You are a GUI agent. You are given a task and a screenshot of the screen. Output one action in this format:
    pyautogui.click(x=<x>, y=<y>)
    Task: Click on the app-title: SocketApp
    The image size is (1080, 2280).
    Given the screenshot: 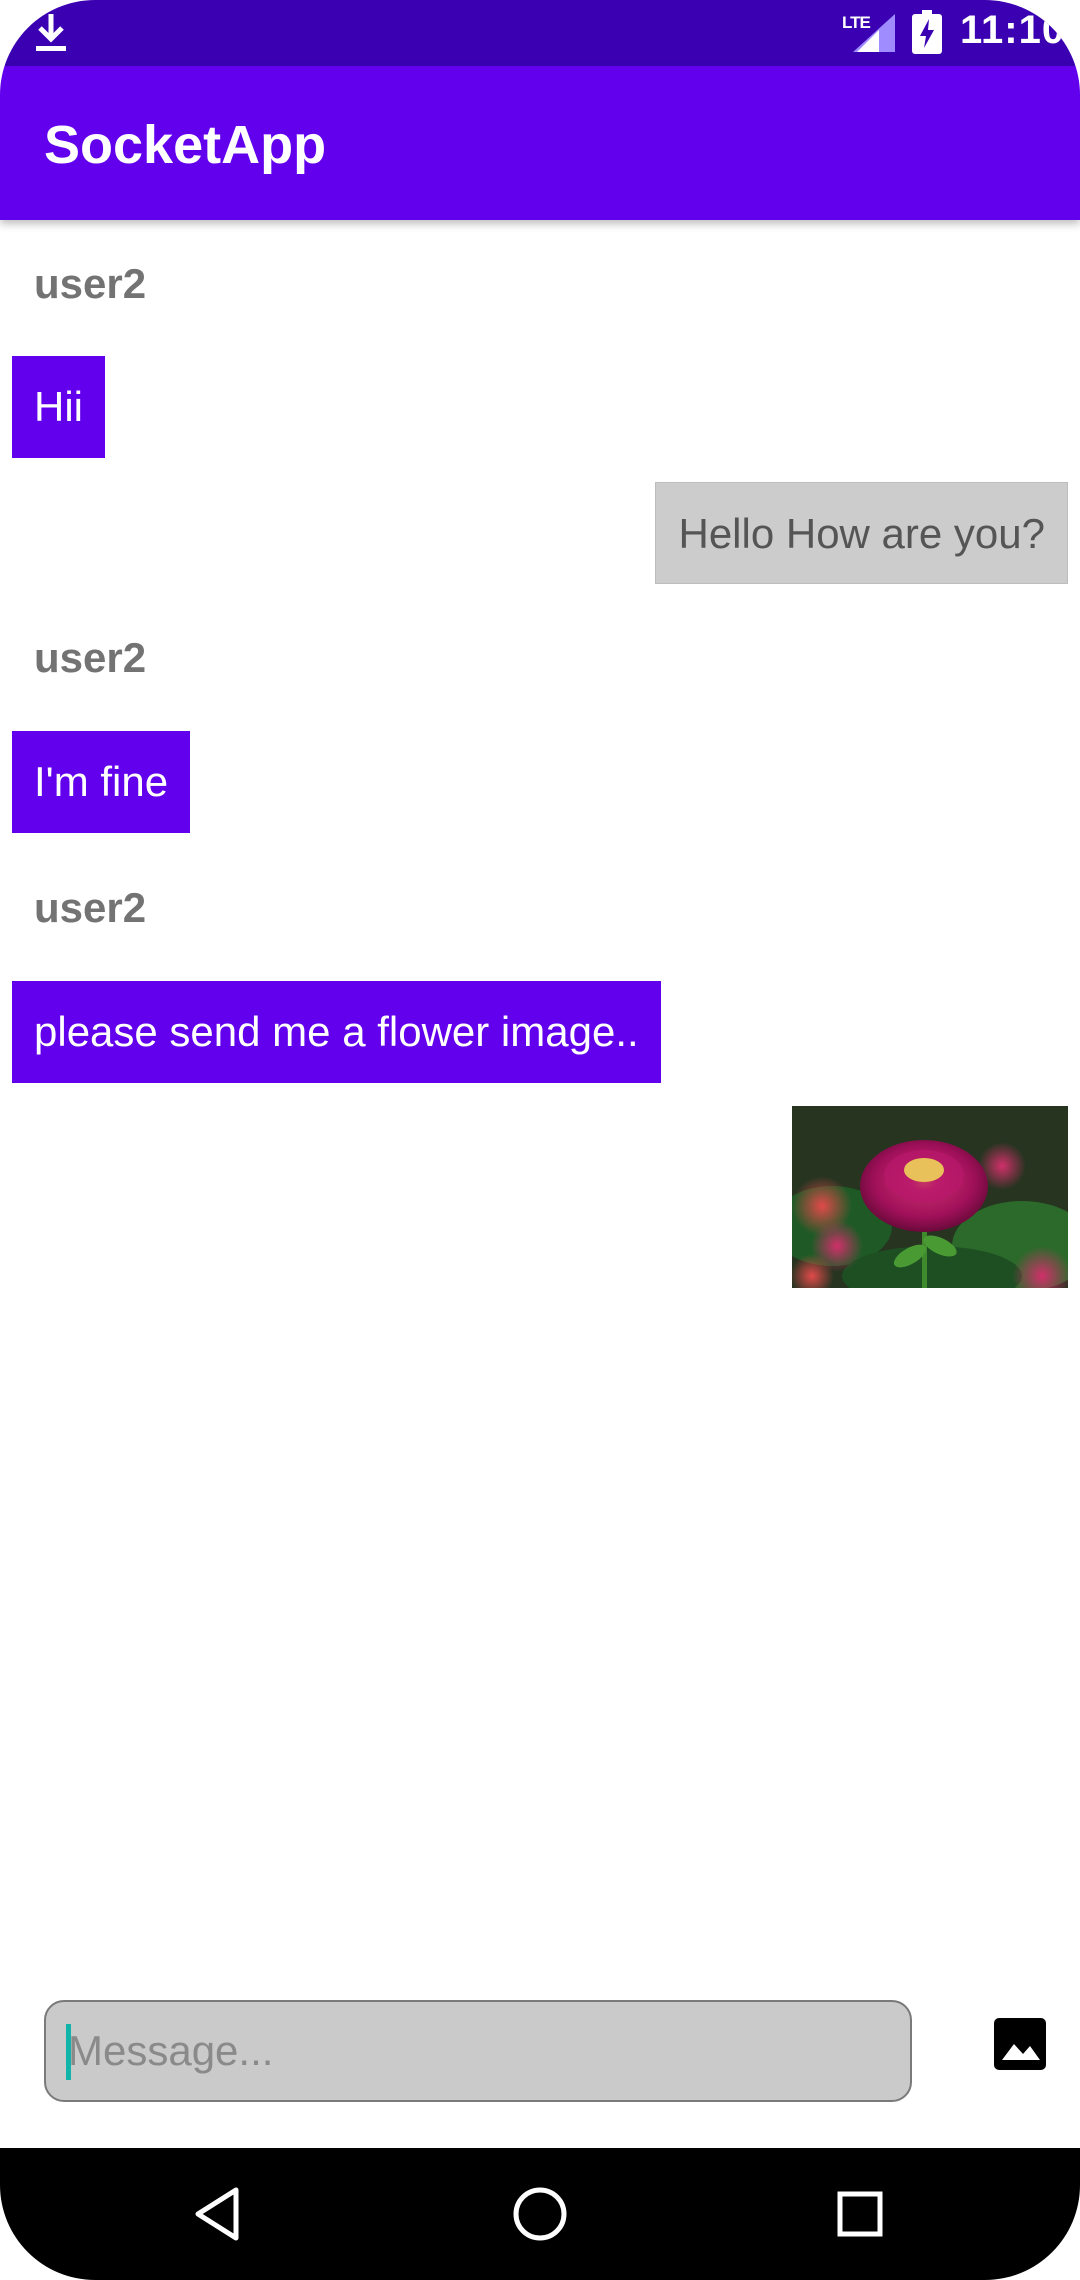 What is the action you would take?
    pyautogui.click(x=185, y=145)
    